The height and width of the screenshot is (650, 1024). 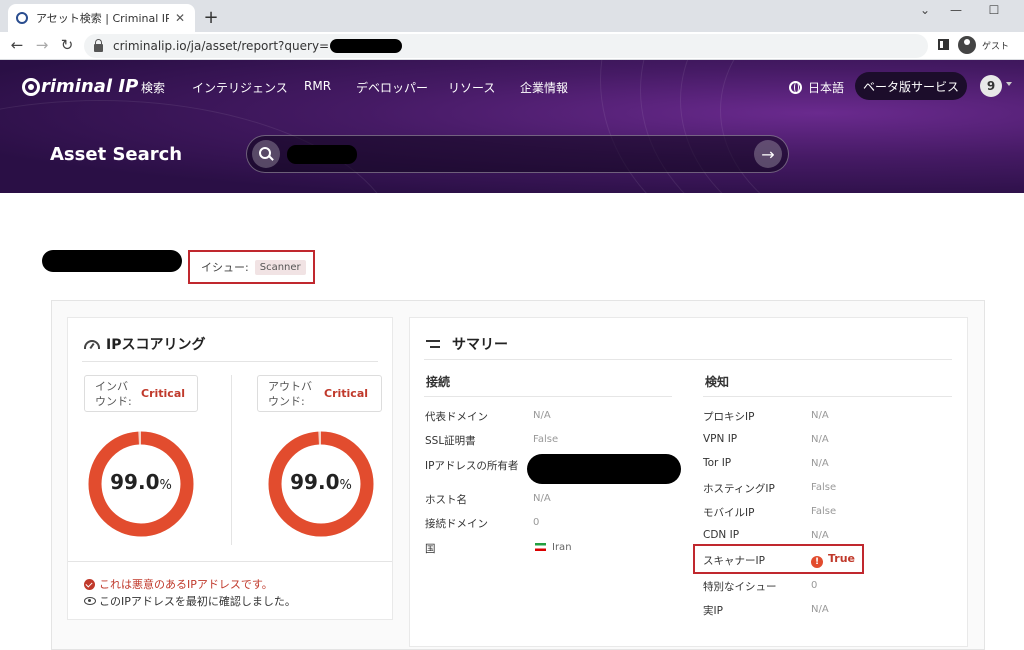 What do you see at coordinates (286, 401) in the screenshot?
I see `outbound-label-2: ウンド:` at bounding box center [286, 401].